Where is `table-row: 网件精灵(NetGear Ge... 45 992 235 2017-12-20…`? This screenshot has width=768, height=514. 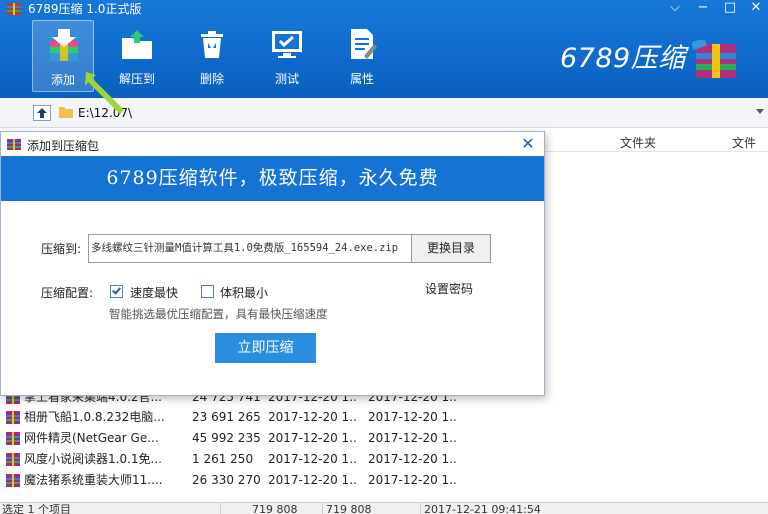 table-row: 网件精灵(NetGear Ge... 45 992 235 2017-12-20… is located at coordinates (230, 438).